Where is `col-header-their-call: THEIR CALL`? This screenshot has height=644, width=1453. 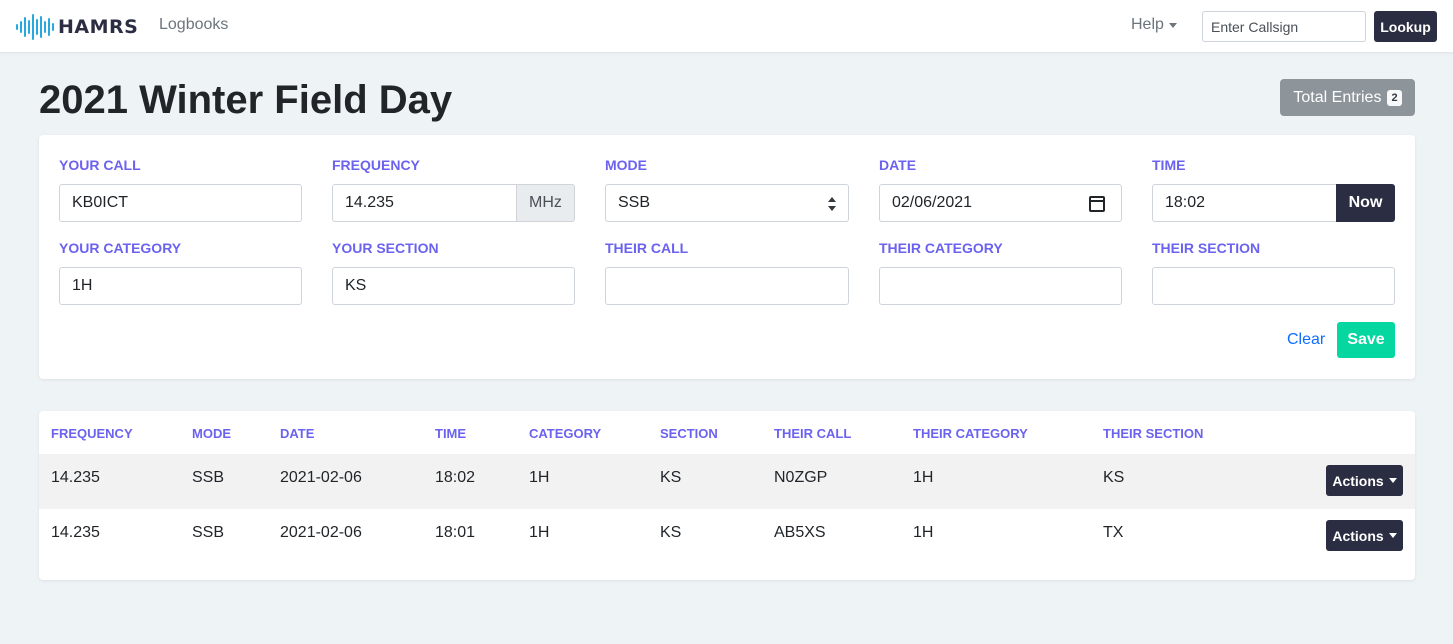
col-header-their-call: THEIR CALL is located at coordinates (813, 433).